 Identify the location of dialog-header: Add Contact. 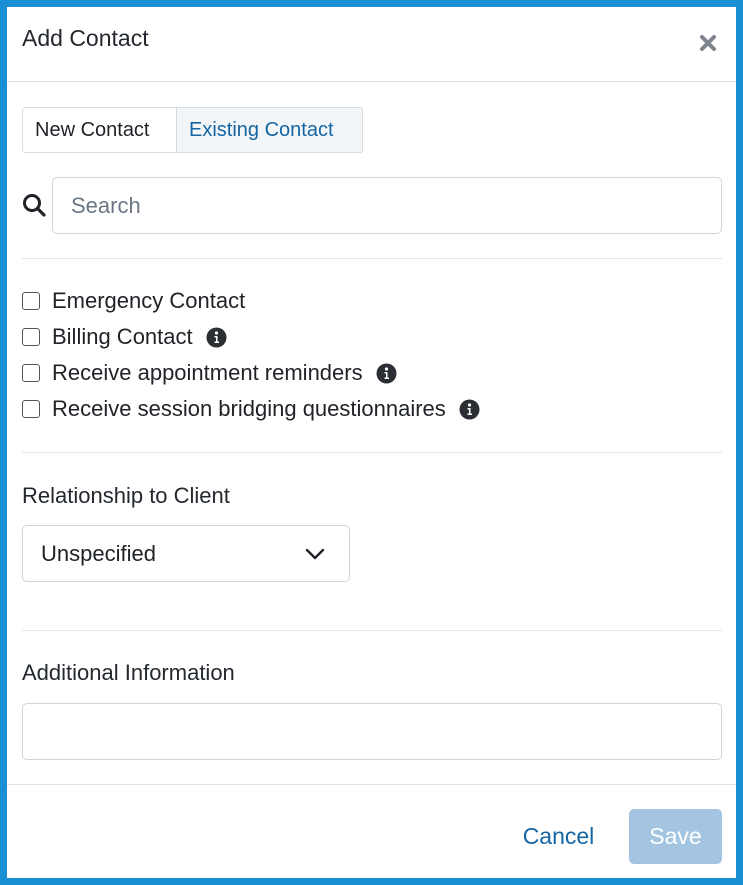
(371, 44).